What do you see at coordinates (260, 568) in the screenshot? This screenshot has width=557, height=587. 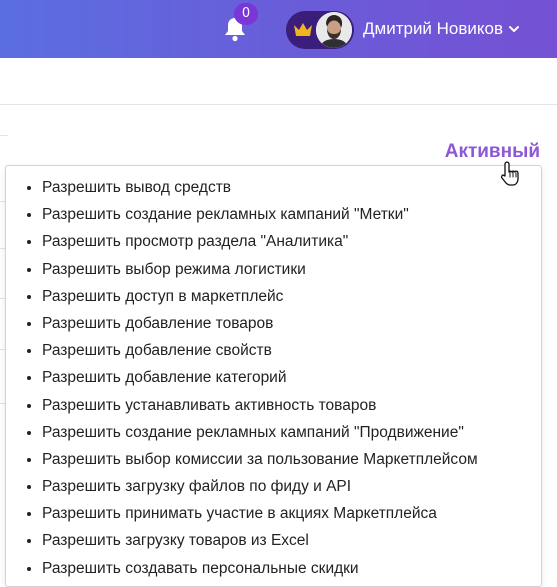 I see `list-item: Разрешить создавать персональные скидки` at bounding box center [260, 568].